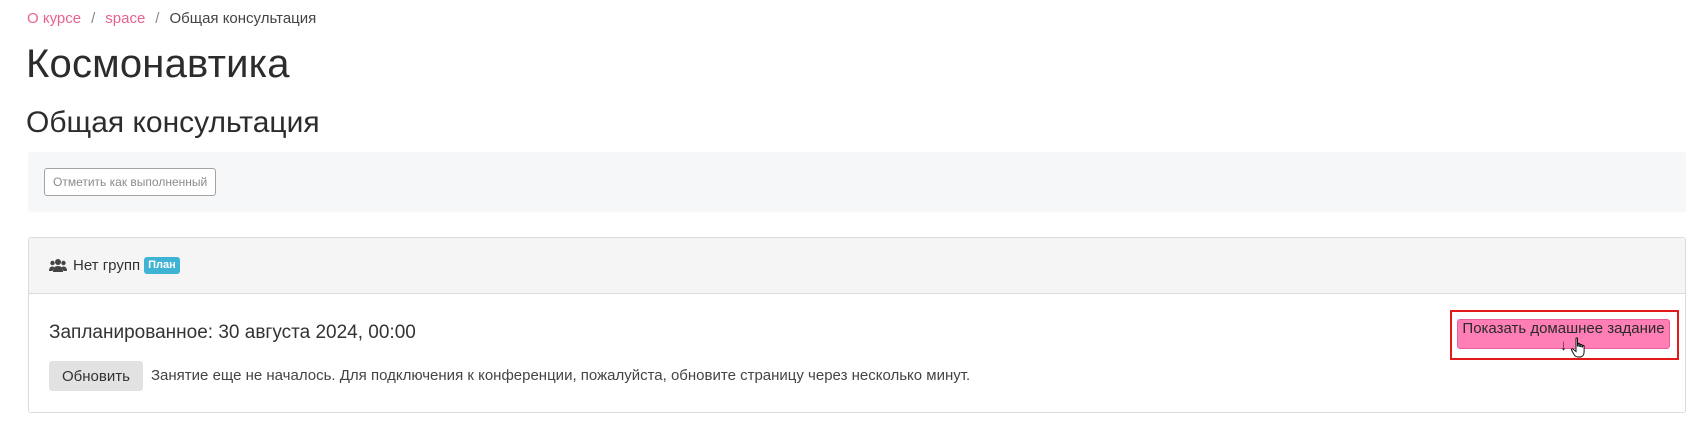 This screenshot has width=1698, height=428. I want to click on homework-button-highlight: Показать домашнее задание ↓, so click(1564, 335).